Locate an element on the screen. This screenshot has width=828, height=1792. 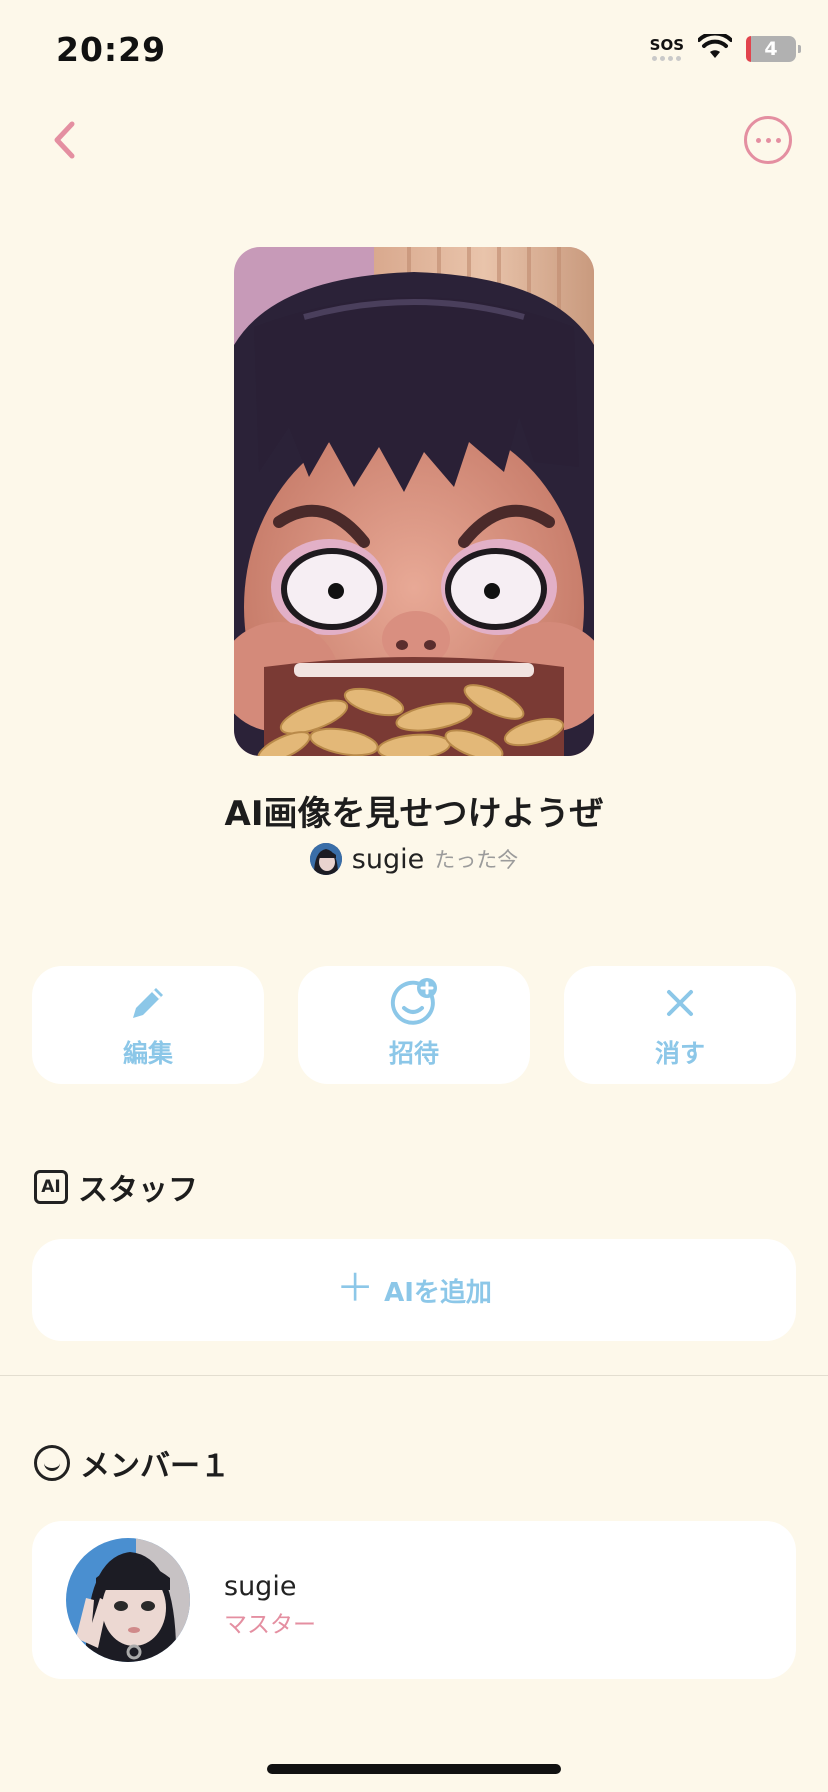
sos-label: SOS is located at coordinates (666, 45).